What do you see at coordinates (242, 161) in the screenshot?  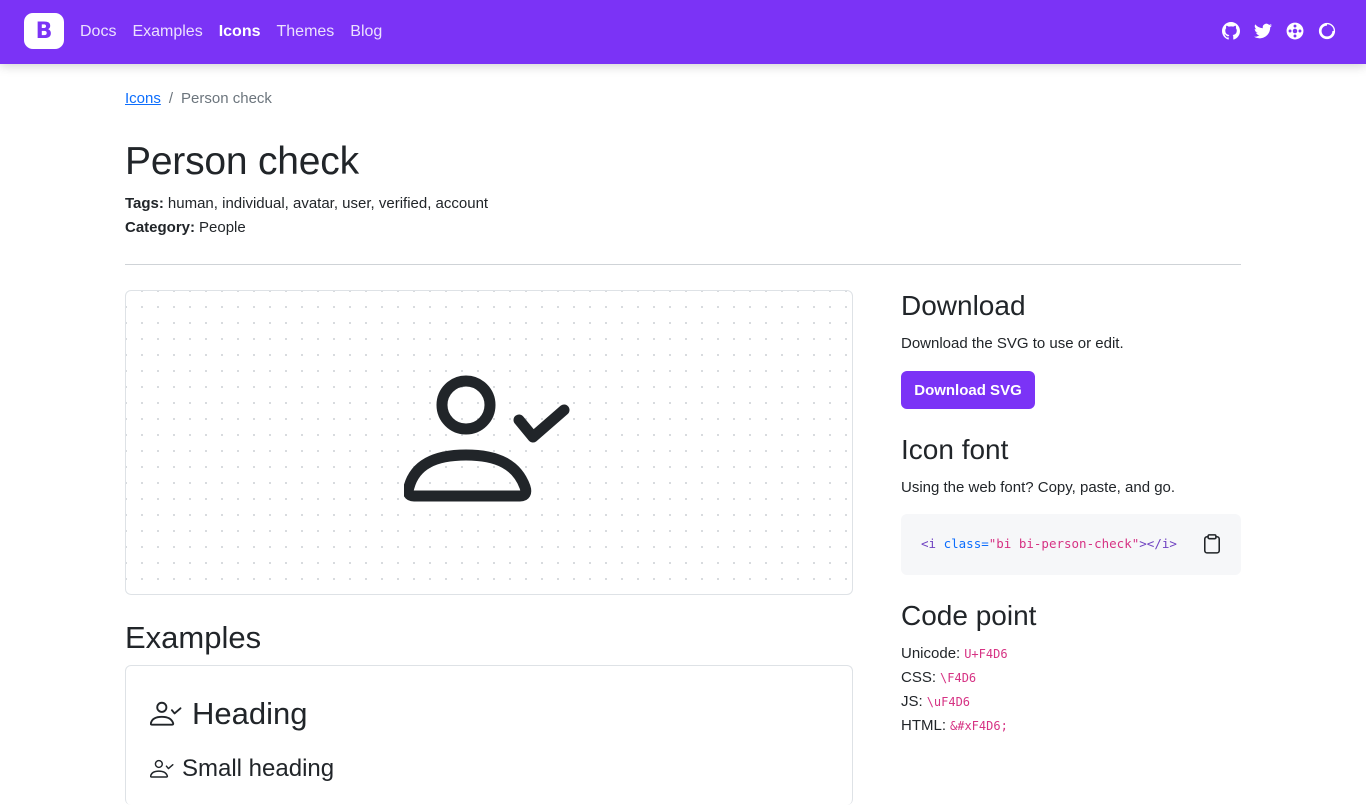 I see `page-title: Person check` at bounding box center [242, 161].